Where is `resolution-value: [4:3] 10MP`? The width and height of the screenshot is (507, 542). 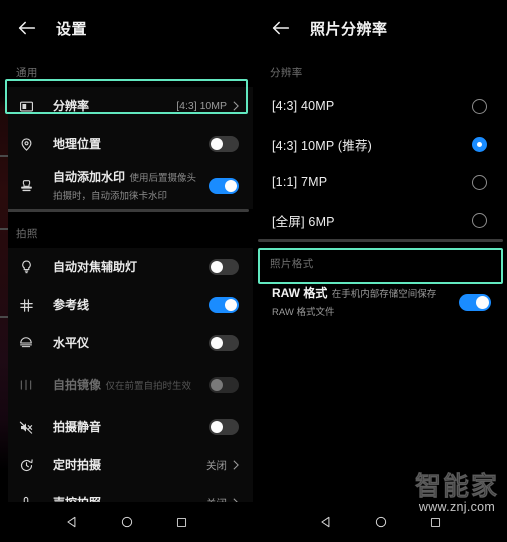 resolution-value: [4:3] 10MP is located at coordinates (207, 106).